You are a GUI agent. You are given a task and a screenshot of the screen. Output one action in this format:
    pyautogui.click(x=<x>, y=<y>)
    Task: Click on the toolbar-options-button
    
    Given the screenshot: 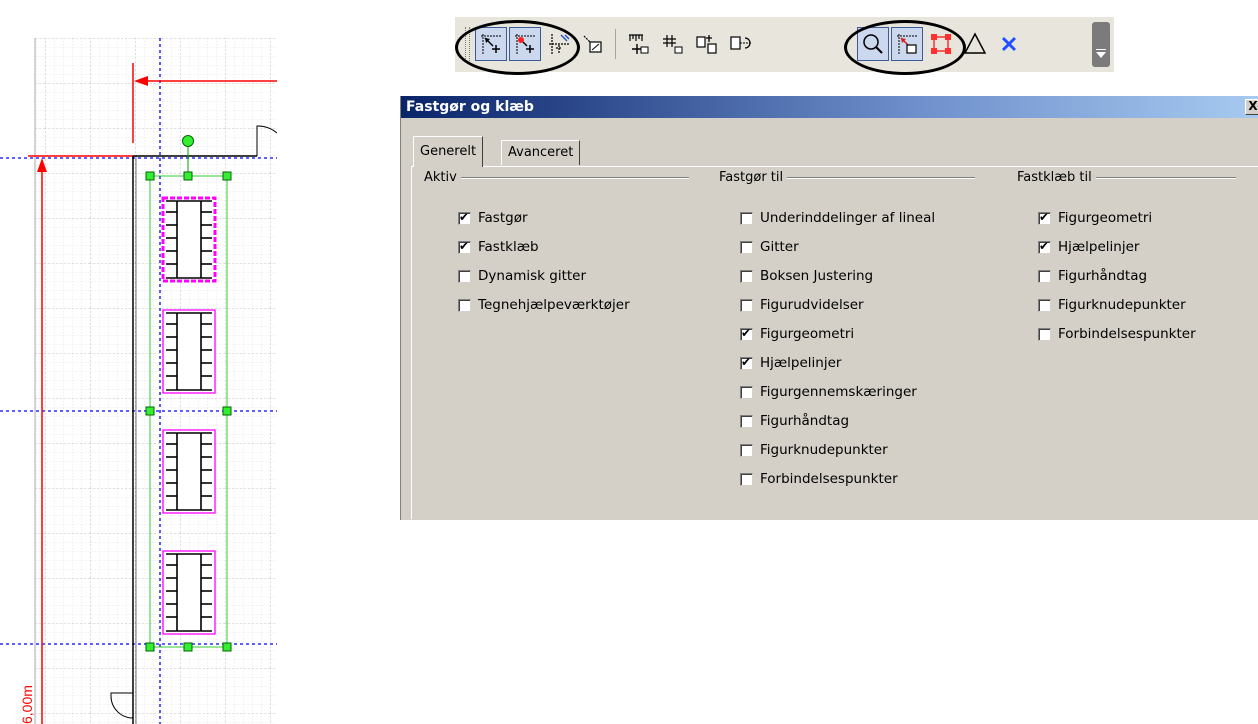 What is the action you would take?
    pyautogui.click(x=1101, y=44)
    